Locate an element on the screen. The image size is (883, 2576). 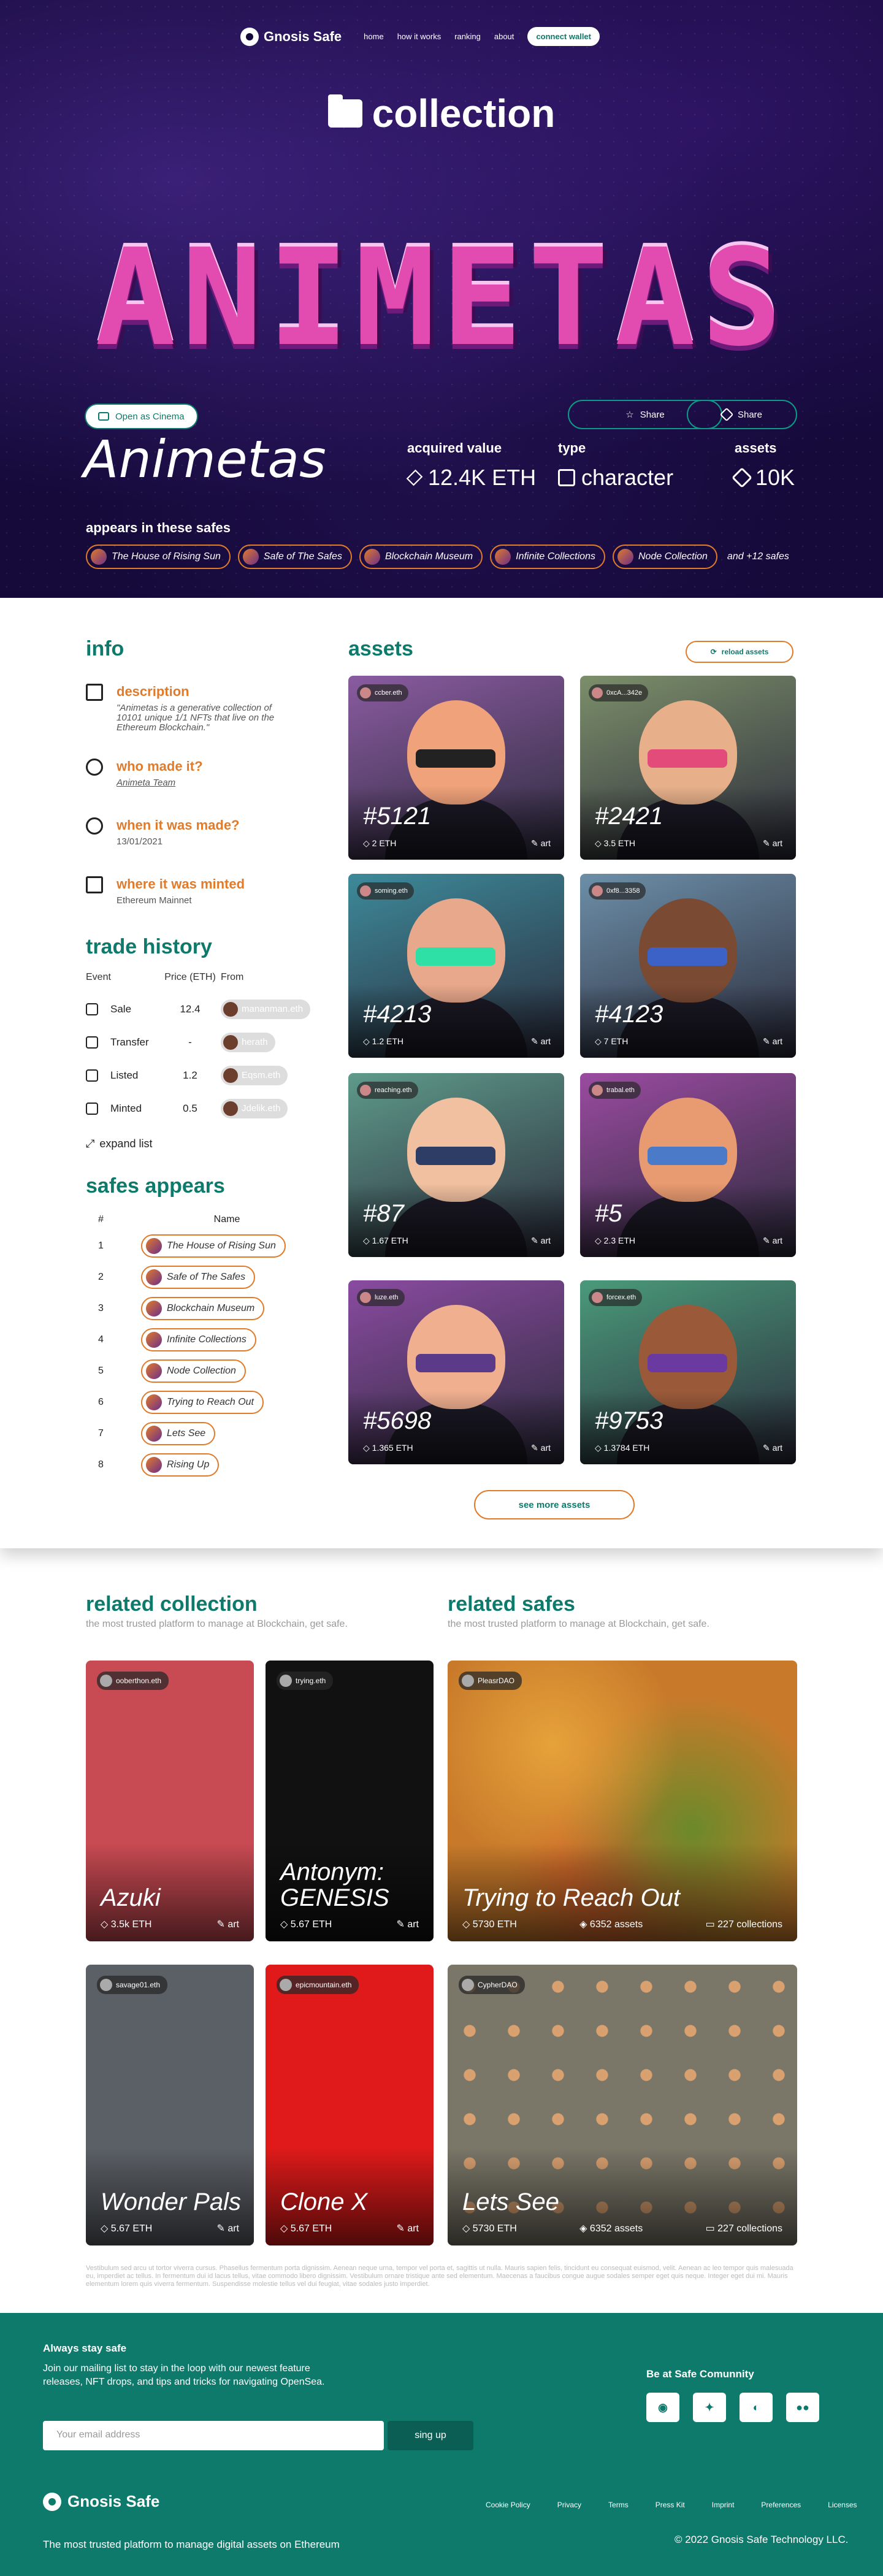
owner-badge: trying.eth is located at coordinates (306, 1681).